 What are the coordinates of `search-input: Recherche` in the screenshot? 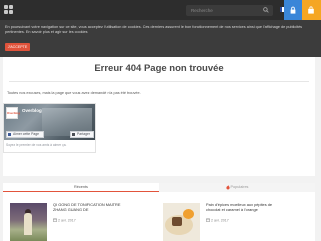 It's located at (229, 10).